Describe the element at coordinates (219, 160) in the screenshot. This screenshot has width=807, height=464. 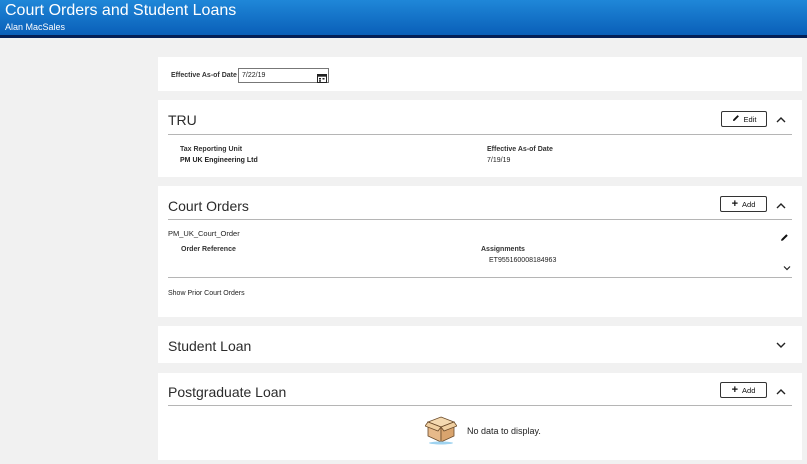
I see `tax-unit-value: PM UK Engineering Ltd` at that location.